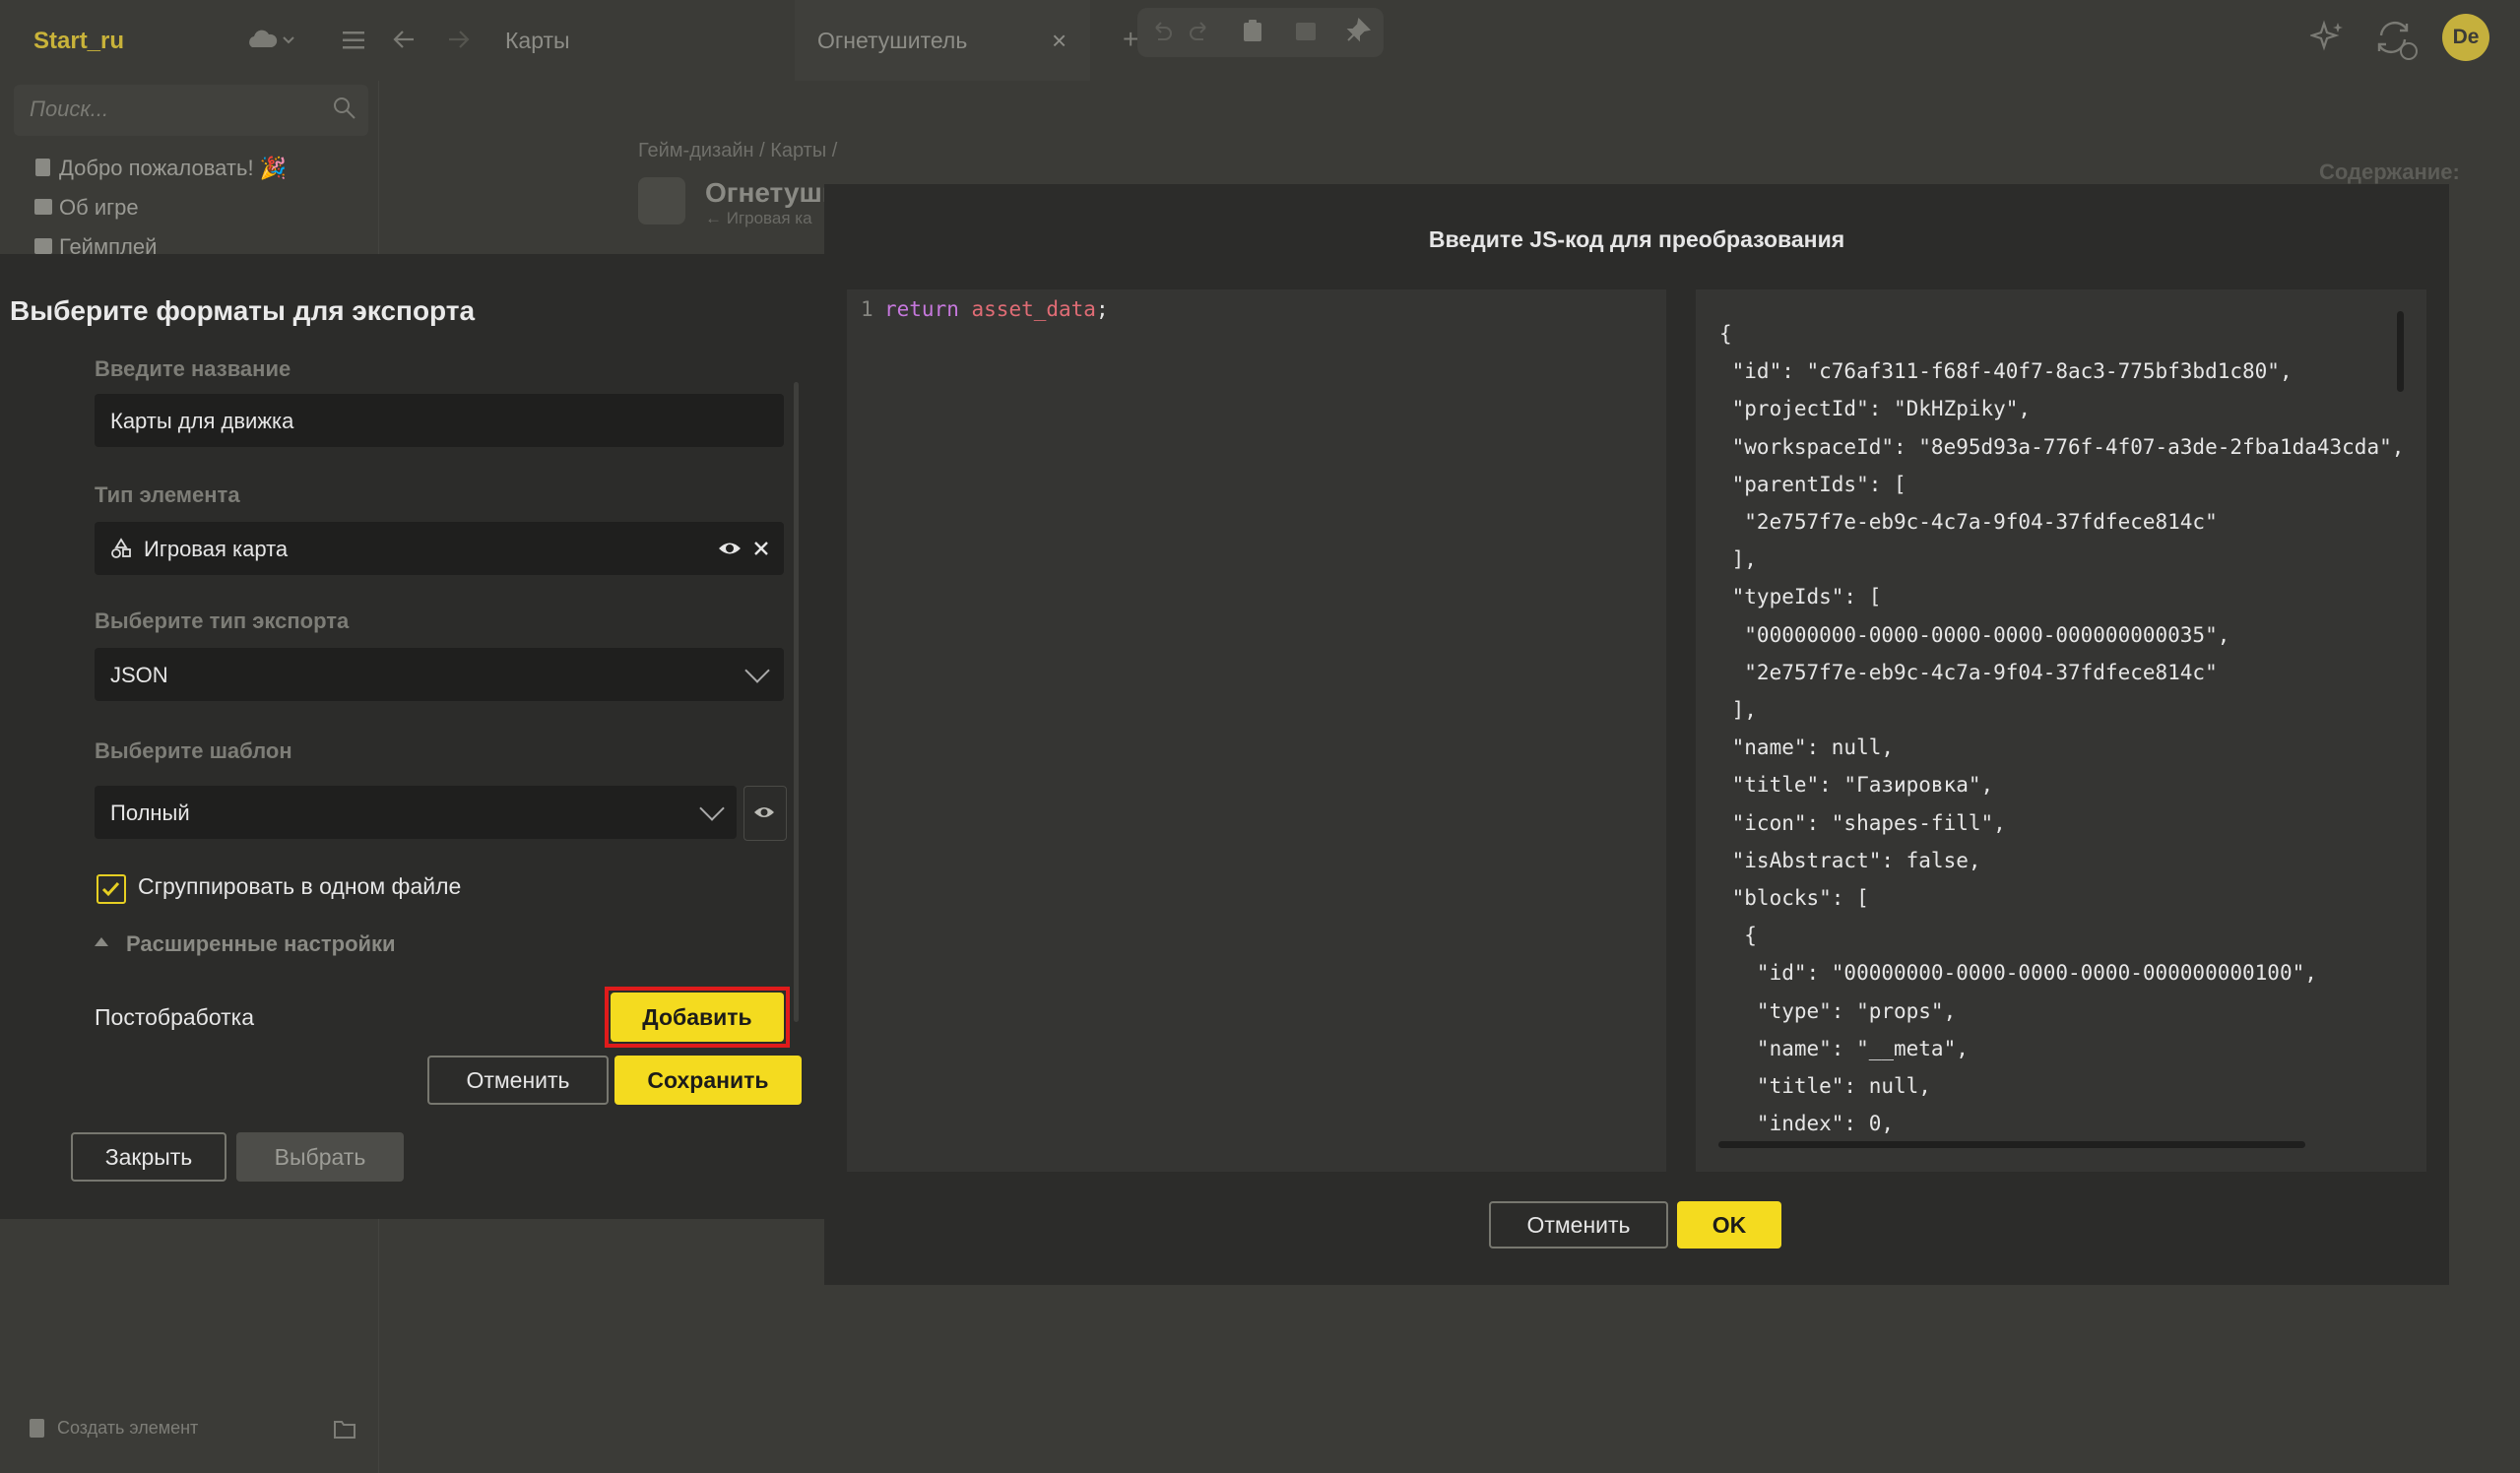 The width and height of the screenshot is (2520, 1473). I want to click on export-type-value: JSON, so click(139, 675).